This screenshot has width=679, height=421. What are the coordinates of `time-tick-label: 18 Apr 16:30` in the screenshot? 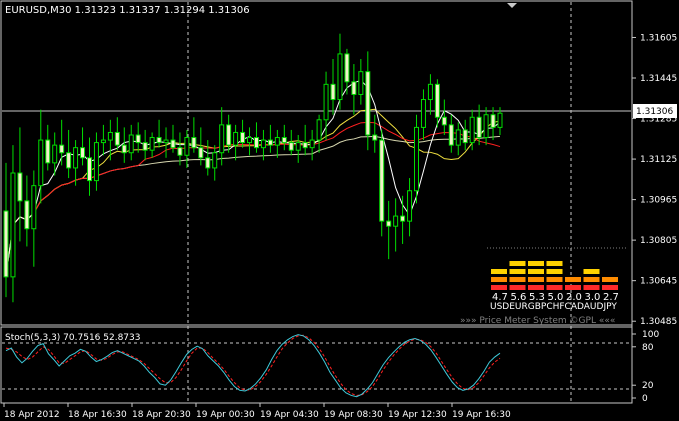 It's located at (97, 415).